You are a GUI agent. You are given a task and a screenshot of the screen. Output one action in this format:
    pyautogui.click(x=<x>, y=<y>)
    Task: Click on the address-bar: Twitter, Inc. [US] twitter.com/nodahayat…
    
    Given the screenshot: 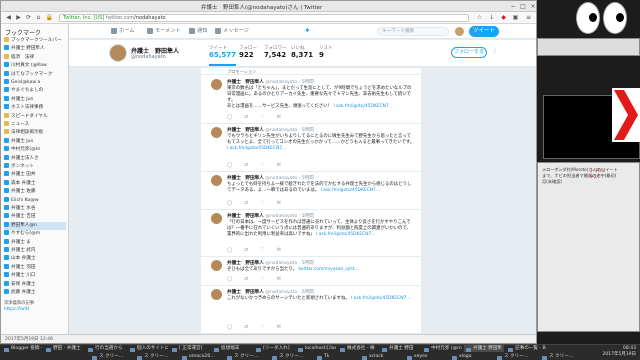 What is the action you would take?
    pyautogui.click(x=264, y=18)
    